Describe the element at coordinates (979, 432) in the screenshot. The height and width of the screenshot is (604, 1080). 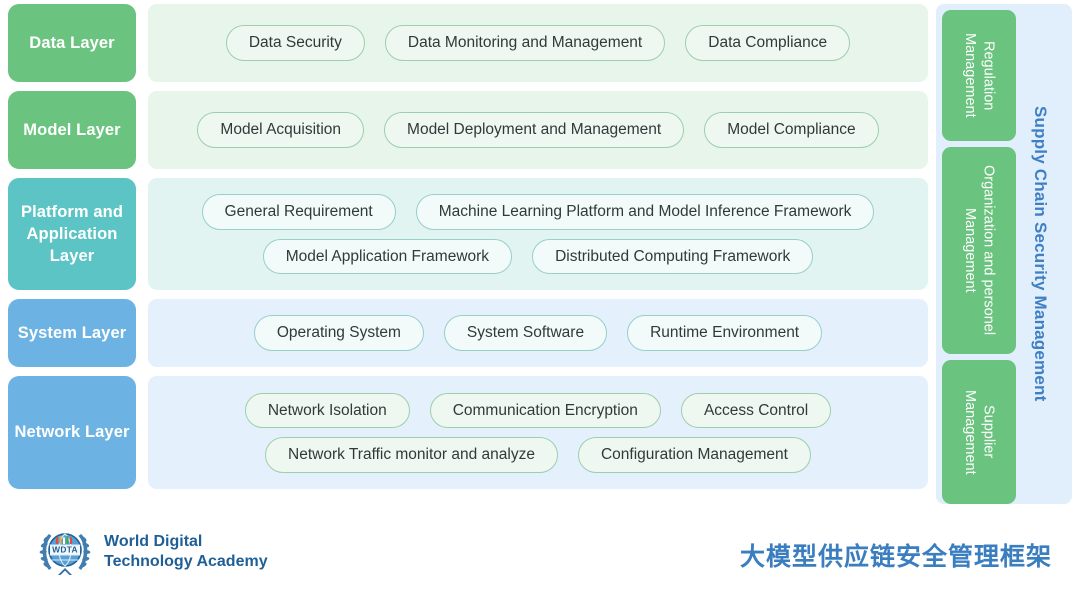
I see `sidebar-box-supplier-management: Supplier Management` at that location.